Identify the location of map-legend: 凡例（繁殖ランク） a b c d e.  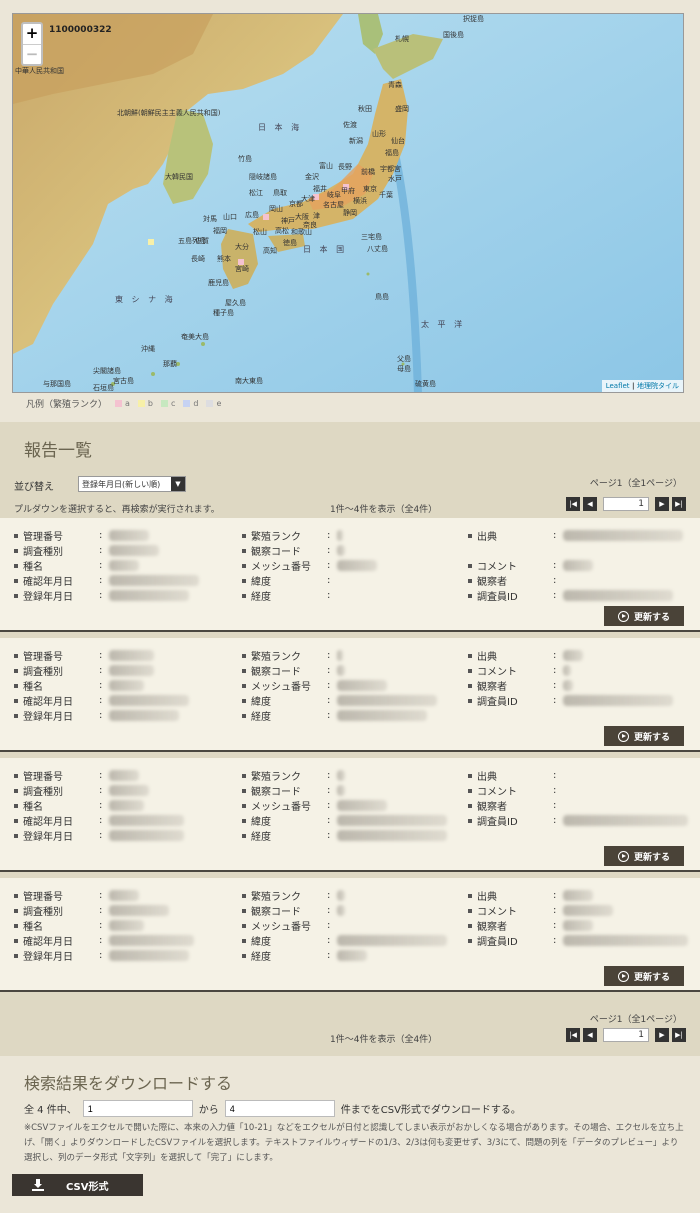
(123, 403).